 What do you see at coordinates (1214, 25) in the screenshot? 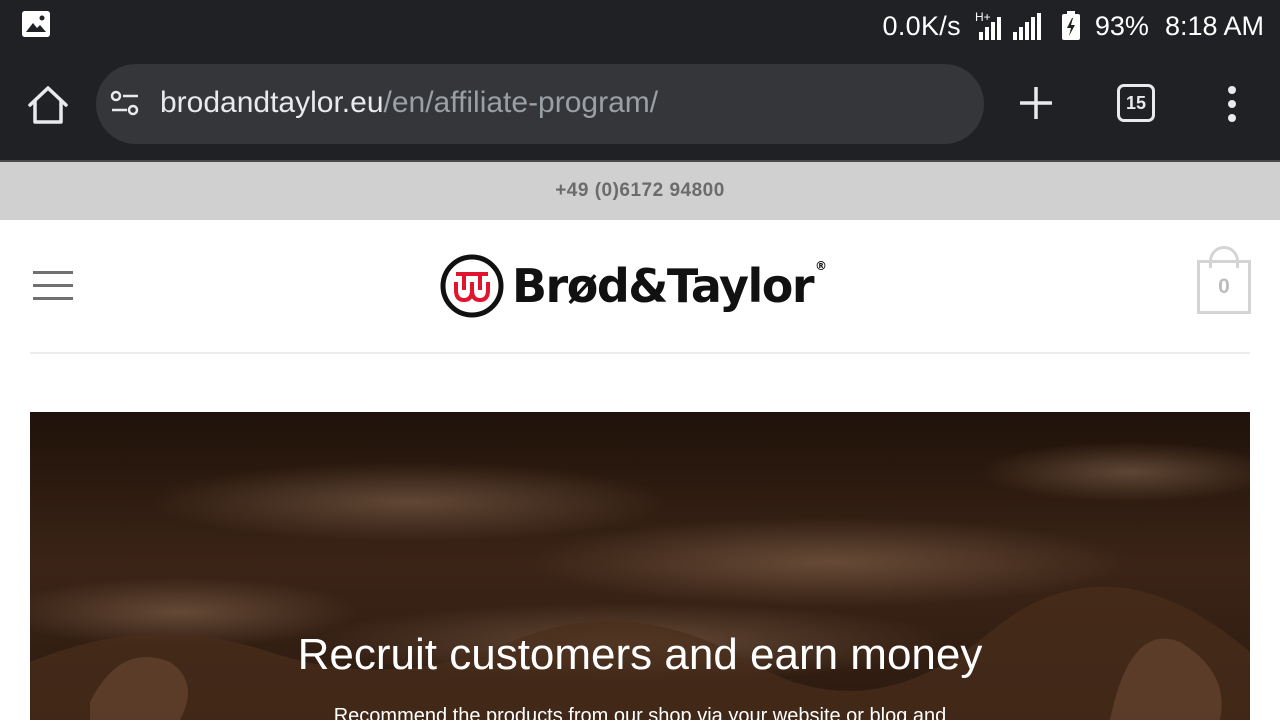
I see `clock: 8:18 AM` at bounding box center [1214, 25].